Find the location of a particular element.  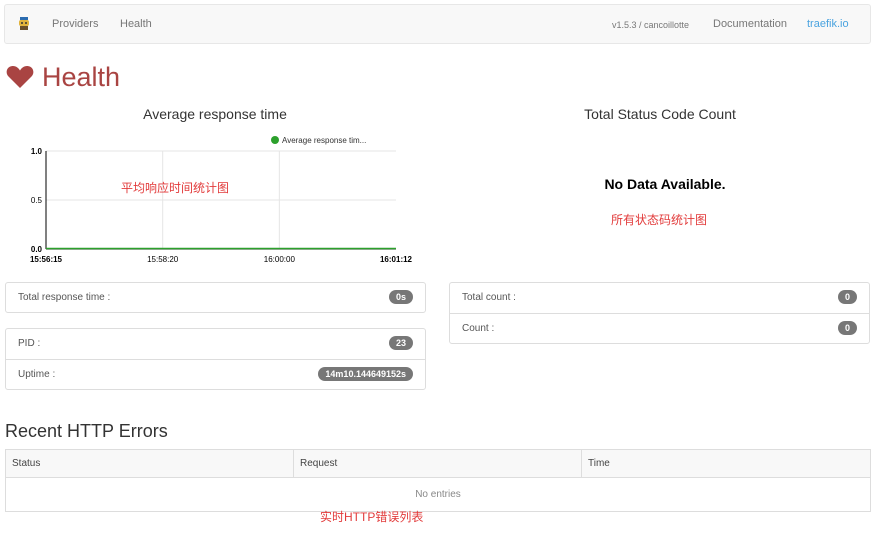

x-tick-label: 15:58:20 is located at coordinates (163, 259).